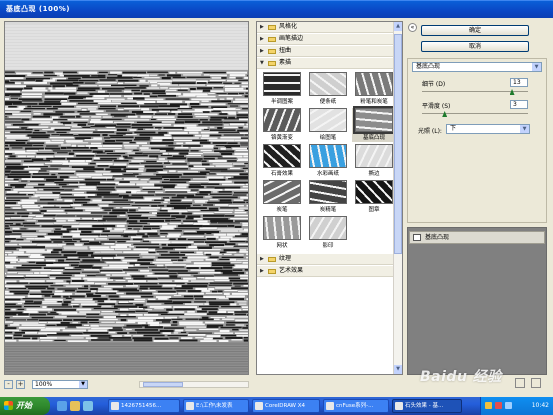 This screenshot has height=415, width=553. Describe the element at coordinates (25, 406) in the screenshot. I see `start-button: 开始` at that location.